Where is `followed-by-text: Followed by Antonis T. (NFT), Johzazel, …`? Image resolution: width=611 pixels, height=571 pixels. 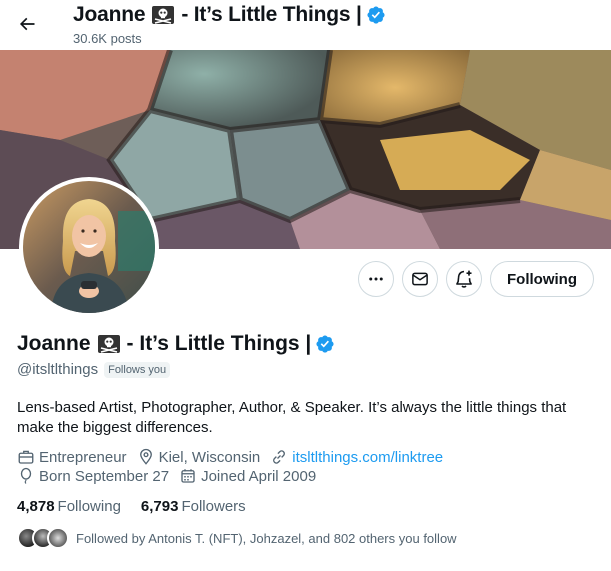 followed-by-text: Followed by Antonis T. (NFT), Johzazel, … is located at coordinates (266, 538).